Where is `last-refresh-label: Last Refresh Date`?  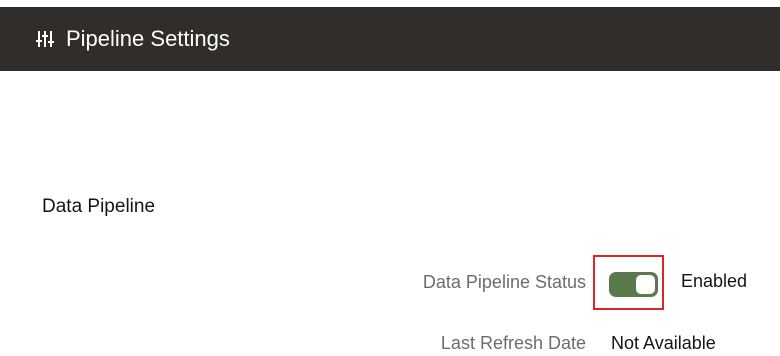 last-refresh-label: Last Refresh Date is located at coordinates (513, 343).